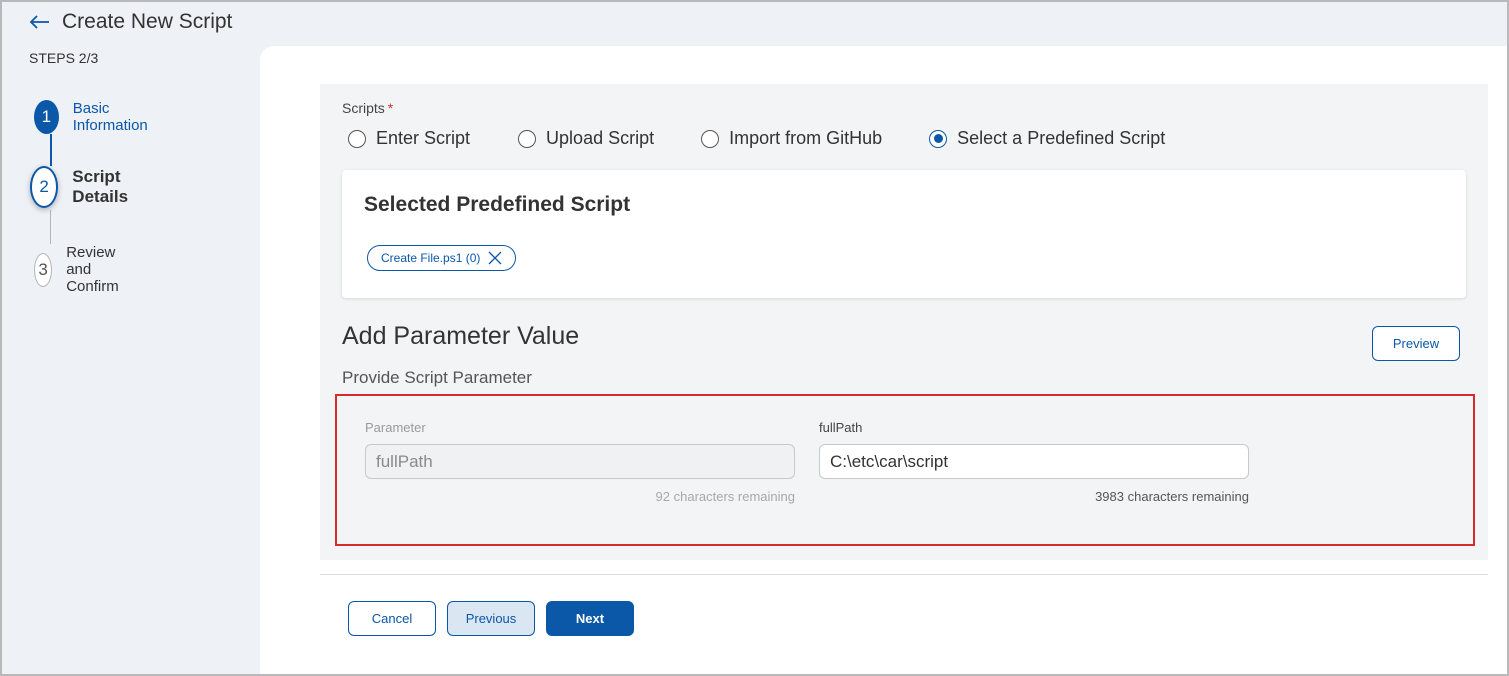  Describe the element at coordinates (600, 138) in the screenshot. I see `radio-label: Upload Script` at that location.